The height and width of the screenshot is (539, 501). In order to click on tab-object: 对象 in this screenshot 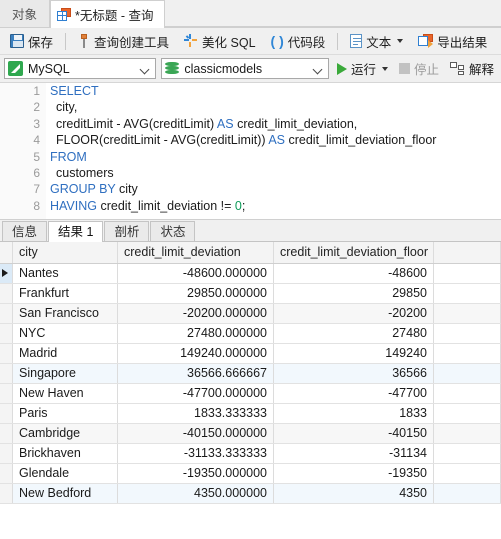, I will do `click(25, 13)`.